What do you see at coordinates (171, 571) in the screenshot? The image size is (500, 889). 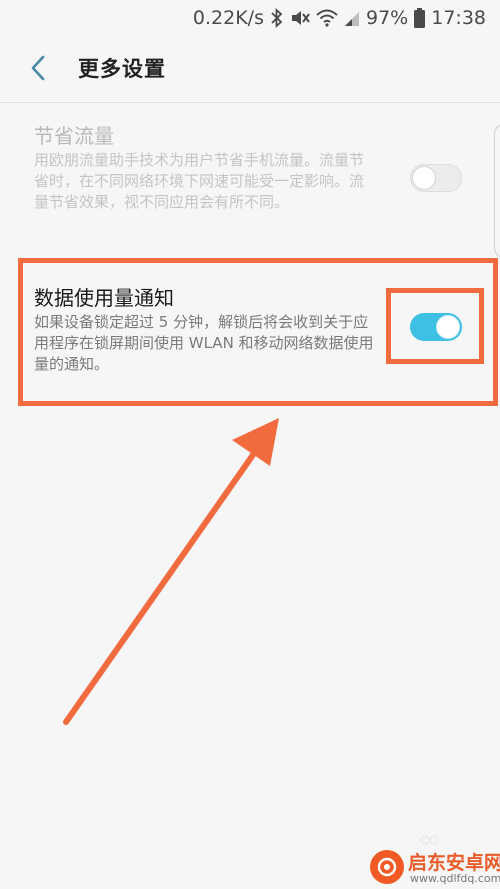 I see `annotation-arrow` at bounding box center [171, 571].